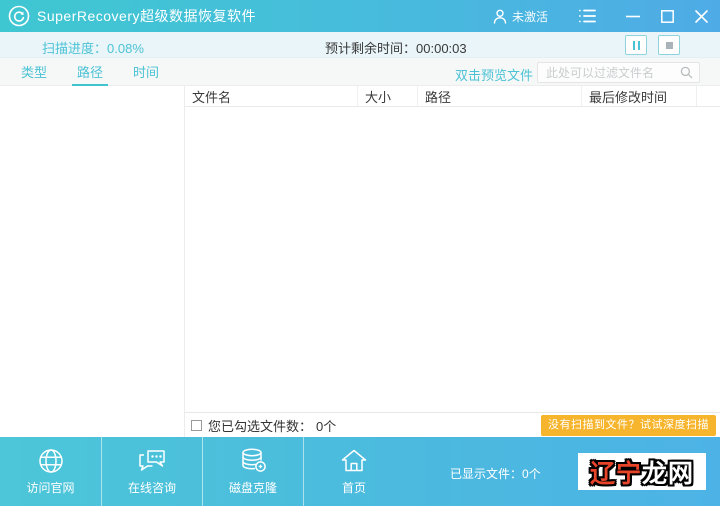  Describe the element at coordinates (196, 425) in the screenshot. I see `select-all-checkbox` at that location.